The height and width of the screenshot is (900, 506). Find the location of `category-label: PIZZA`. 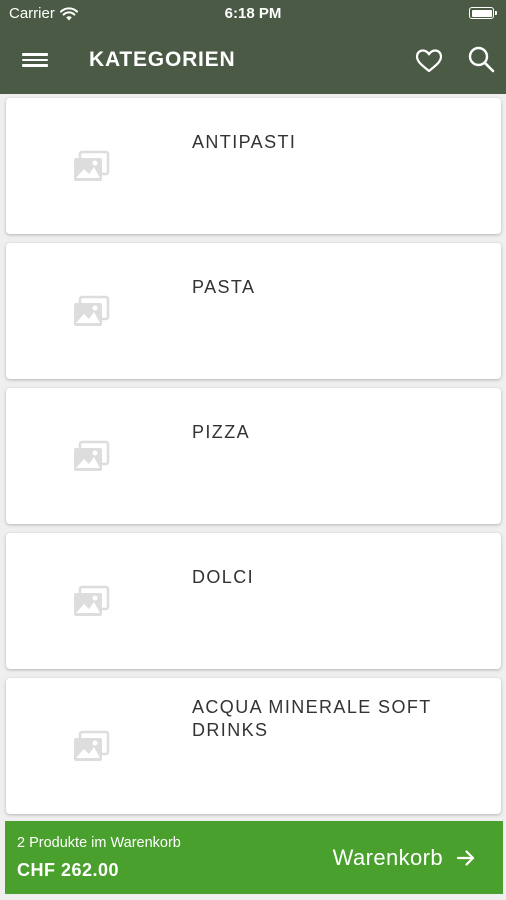

category-label: PIZZA is located at coordinates (221, 432).